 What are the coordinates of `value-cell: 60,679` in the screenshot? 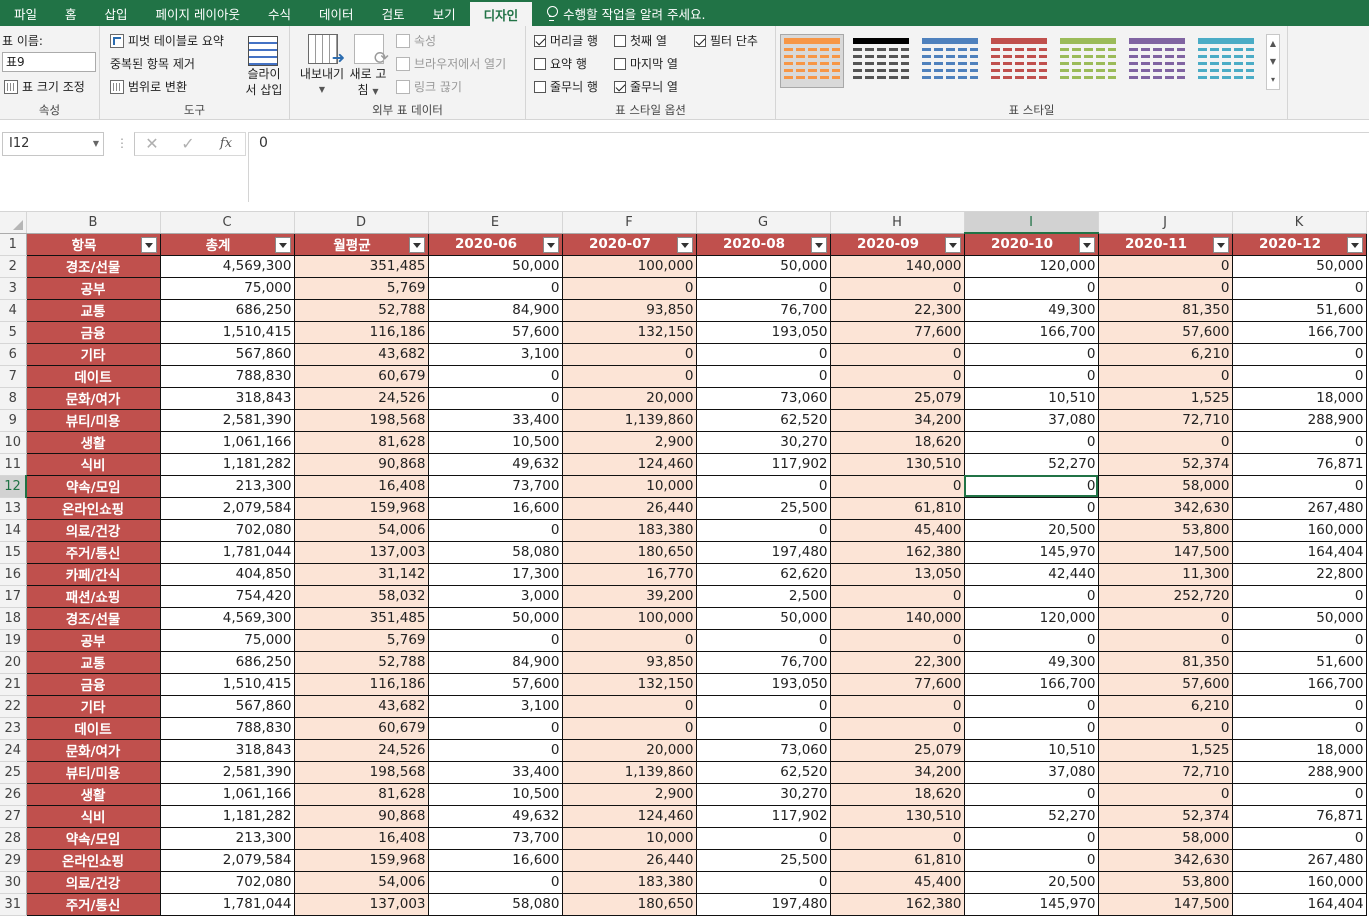 It's located at (361, 376).